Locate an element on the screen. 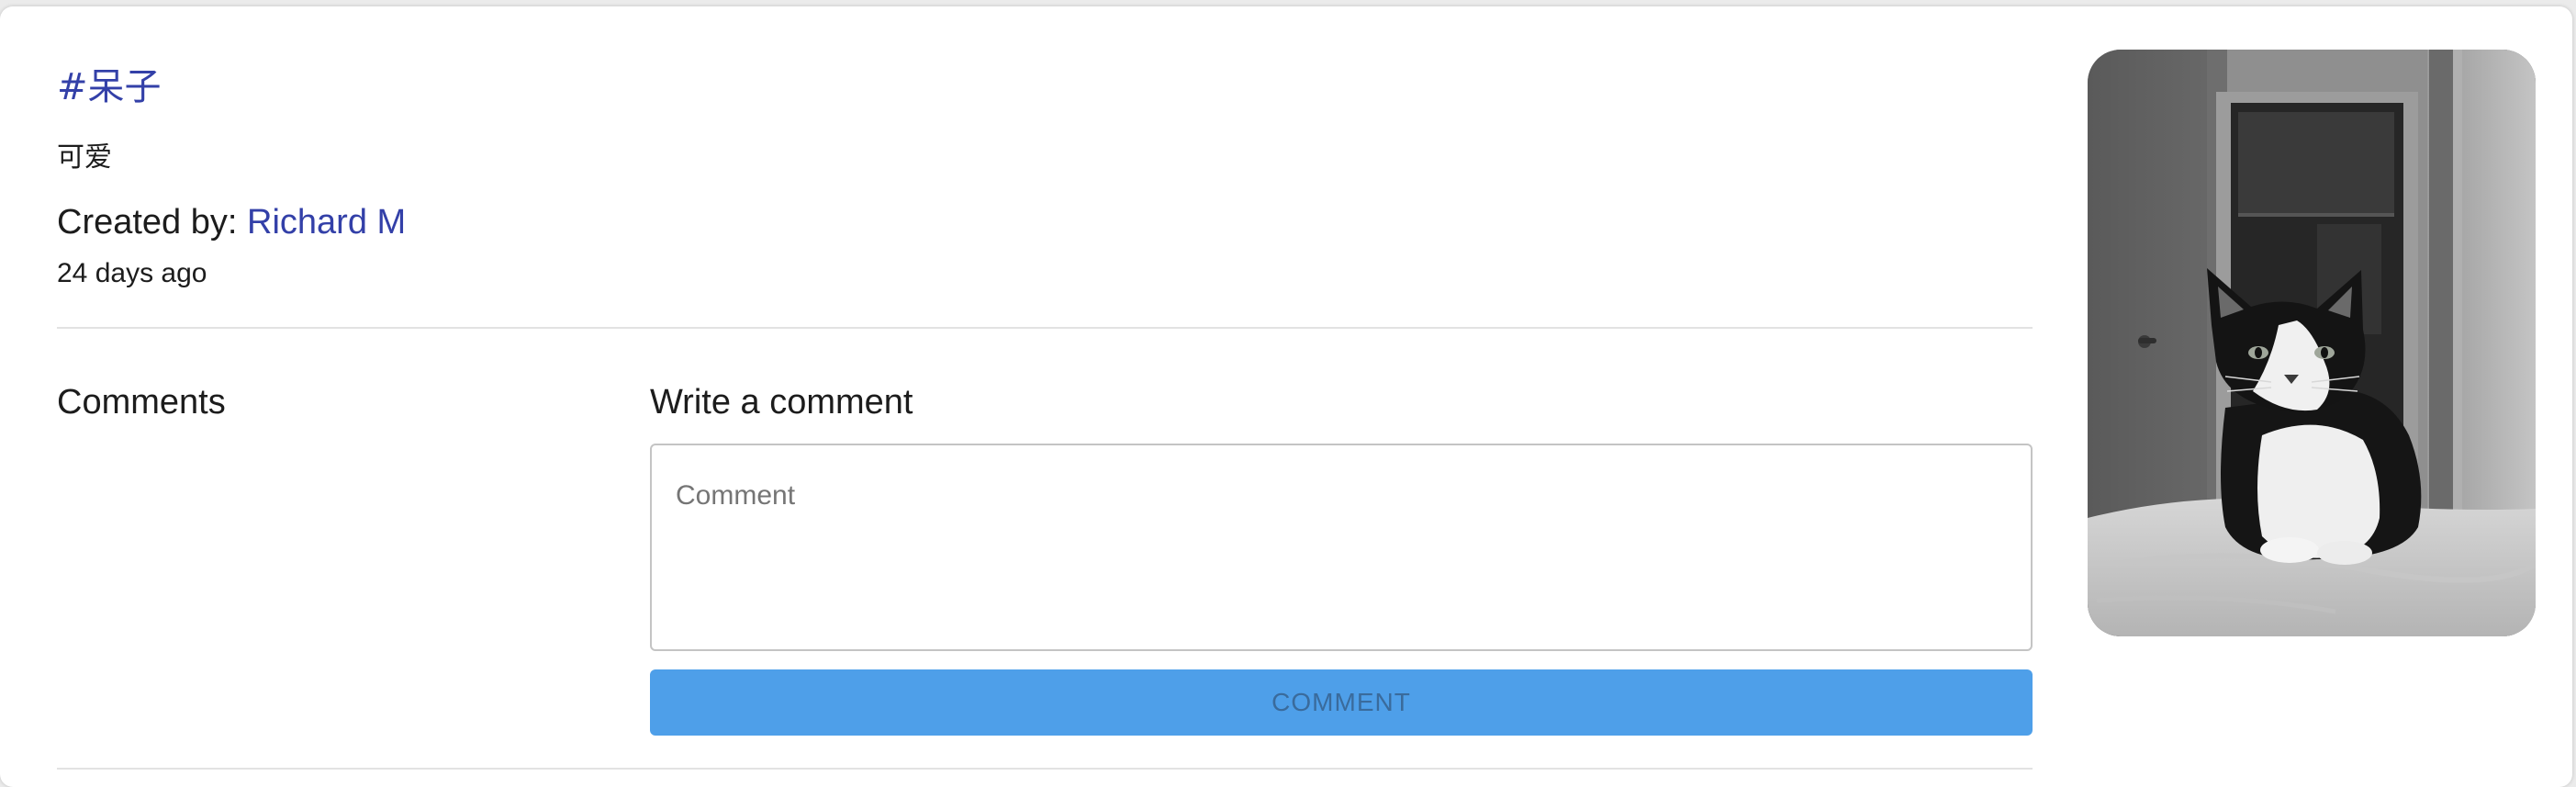 Image resolution: width=2576 pixels, height=787 pixels. post-timestamp: 24 days ago is located at coordinates (132, 273).